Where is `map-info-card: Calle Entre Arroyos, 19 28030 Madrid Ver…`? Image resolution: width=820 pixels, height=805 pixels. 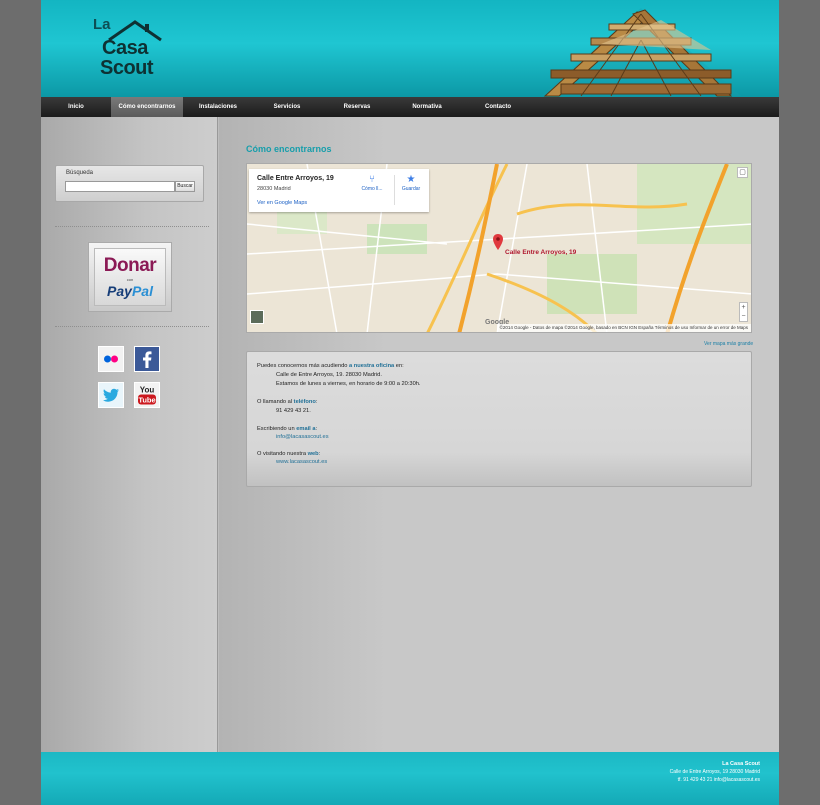
map-info-card: Calle Entre Arroyos, 19 28030 Madrid Ver… is located at coordinates (339, 190).